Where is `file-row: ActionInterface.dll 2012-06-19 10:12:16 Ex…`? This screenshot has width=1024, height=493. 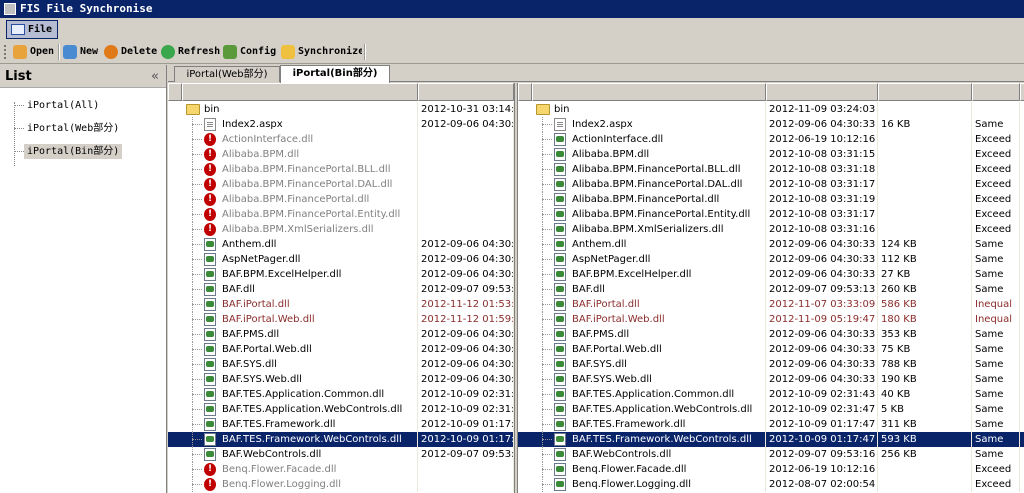 file-row: ActionInterface.dll 2012-06-19 10:12:16 Ex… is located at coordinates (771, 139).